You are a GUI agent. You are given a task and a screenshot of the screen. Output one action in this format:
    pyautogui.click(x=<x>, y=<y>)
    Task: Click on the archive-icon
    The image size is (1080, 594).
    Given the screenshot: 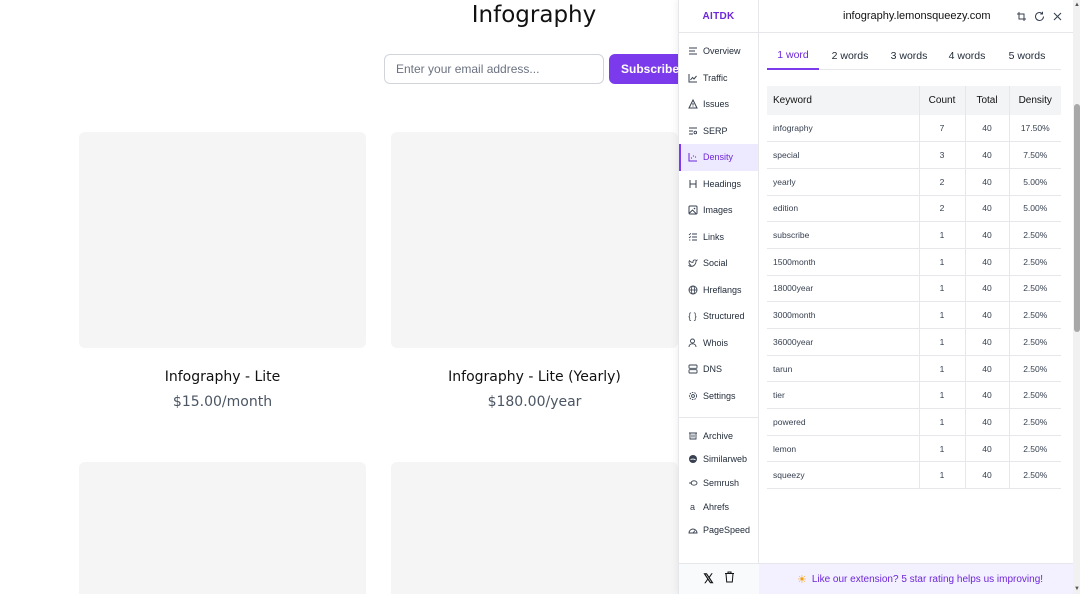 What is the action you would take?
    pyautogui.click(x=692, y=435)
    